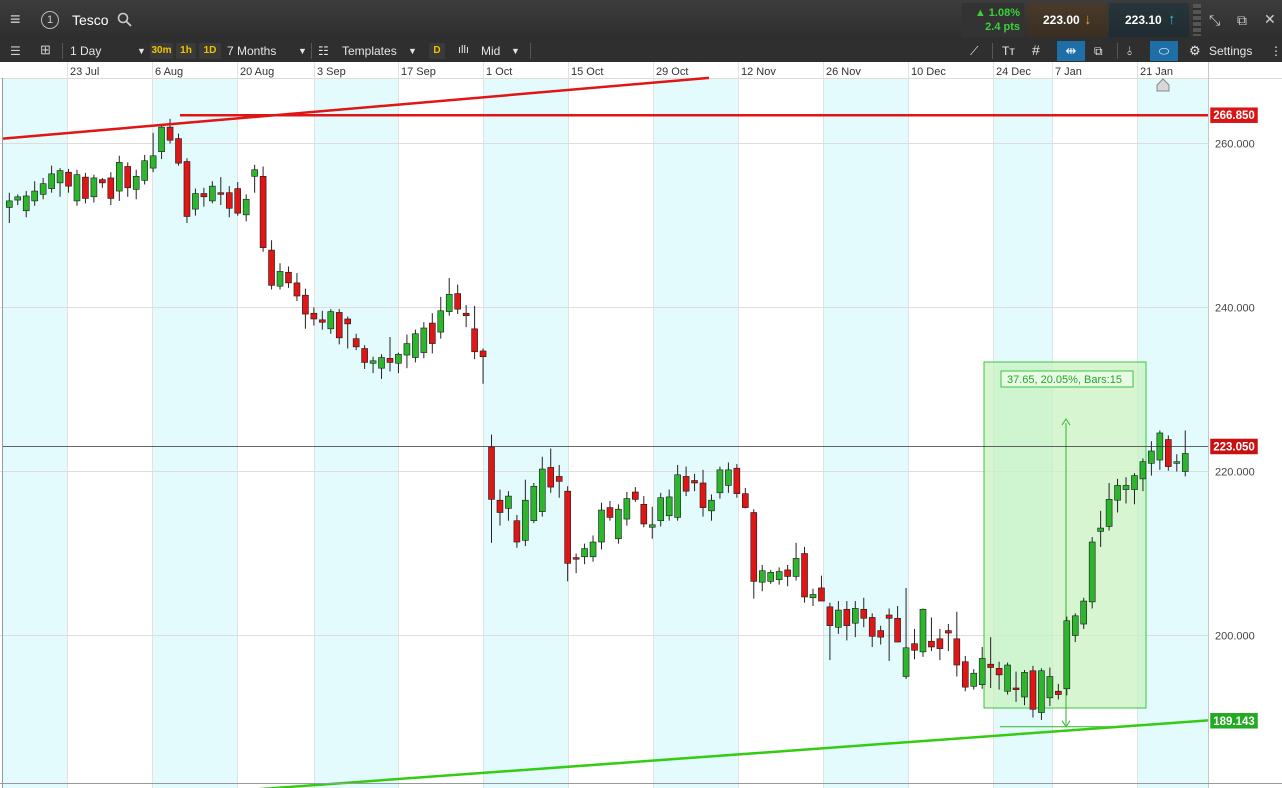 The image size is (1282, 788). What do you see at coordinates (50, 20) in the screenshot?
I see `info-icon: 1` at bounding box center [50, 20].